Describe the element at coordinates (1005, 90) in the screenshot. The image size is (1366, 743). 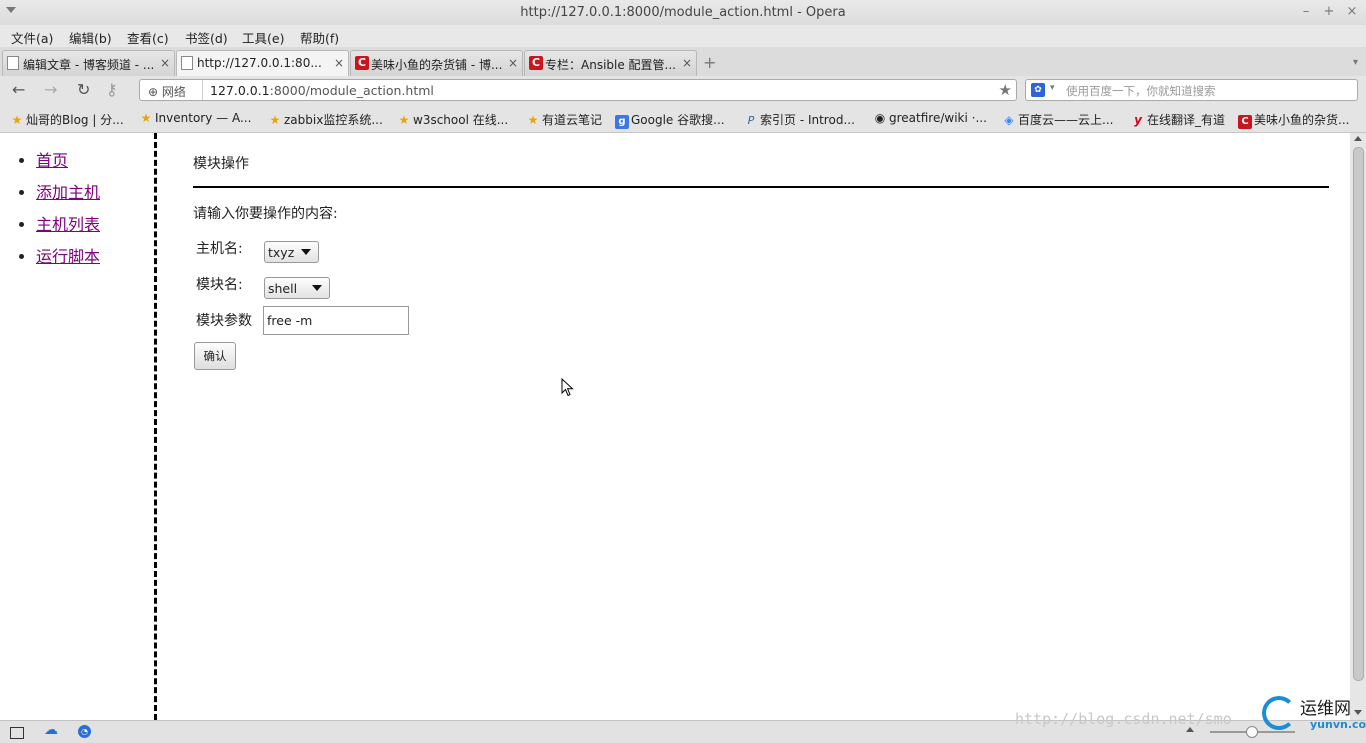
I see `bookmark-star-icon: ★` at that location.